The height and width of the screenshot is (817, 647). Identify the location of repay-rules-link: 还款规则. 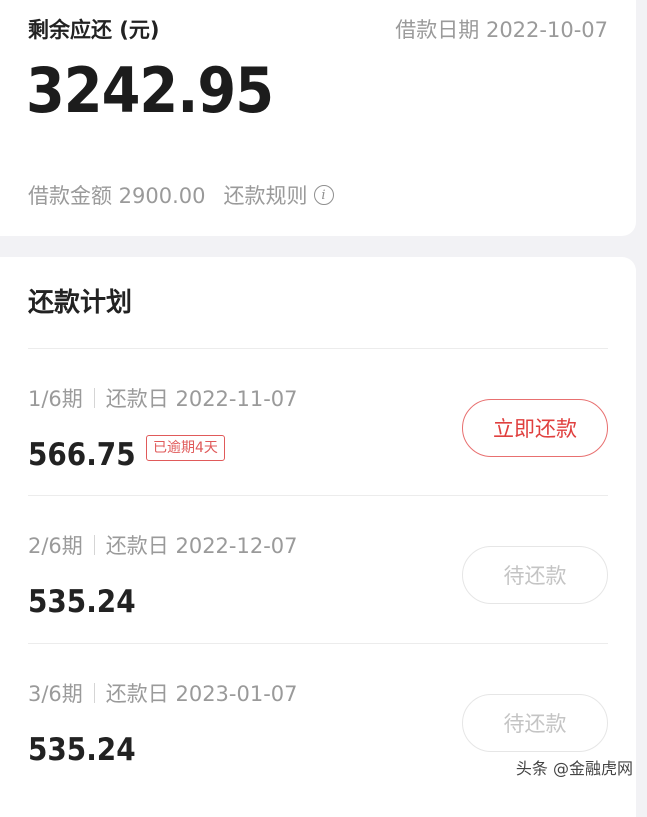
(266, 195).